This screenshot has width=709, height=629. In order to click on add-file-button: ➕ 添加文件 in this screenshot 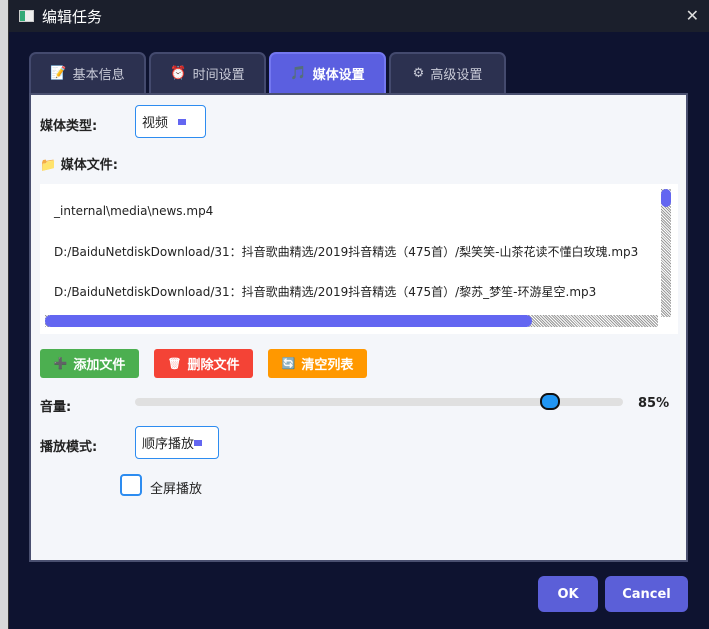, I will do `click(89, 363)`.